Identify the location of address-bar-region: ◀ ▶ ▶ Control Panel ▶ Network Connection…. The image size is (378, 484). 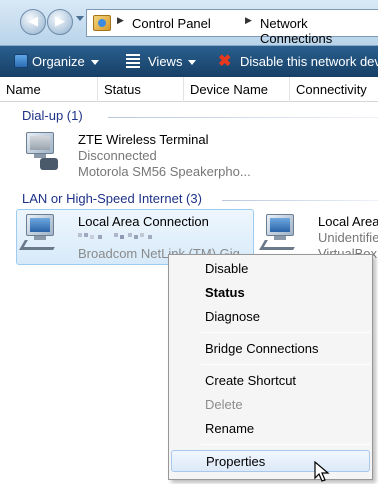
(189, 23).